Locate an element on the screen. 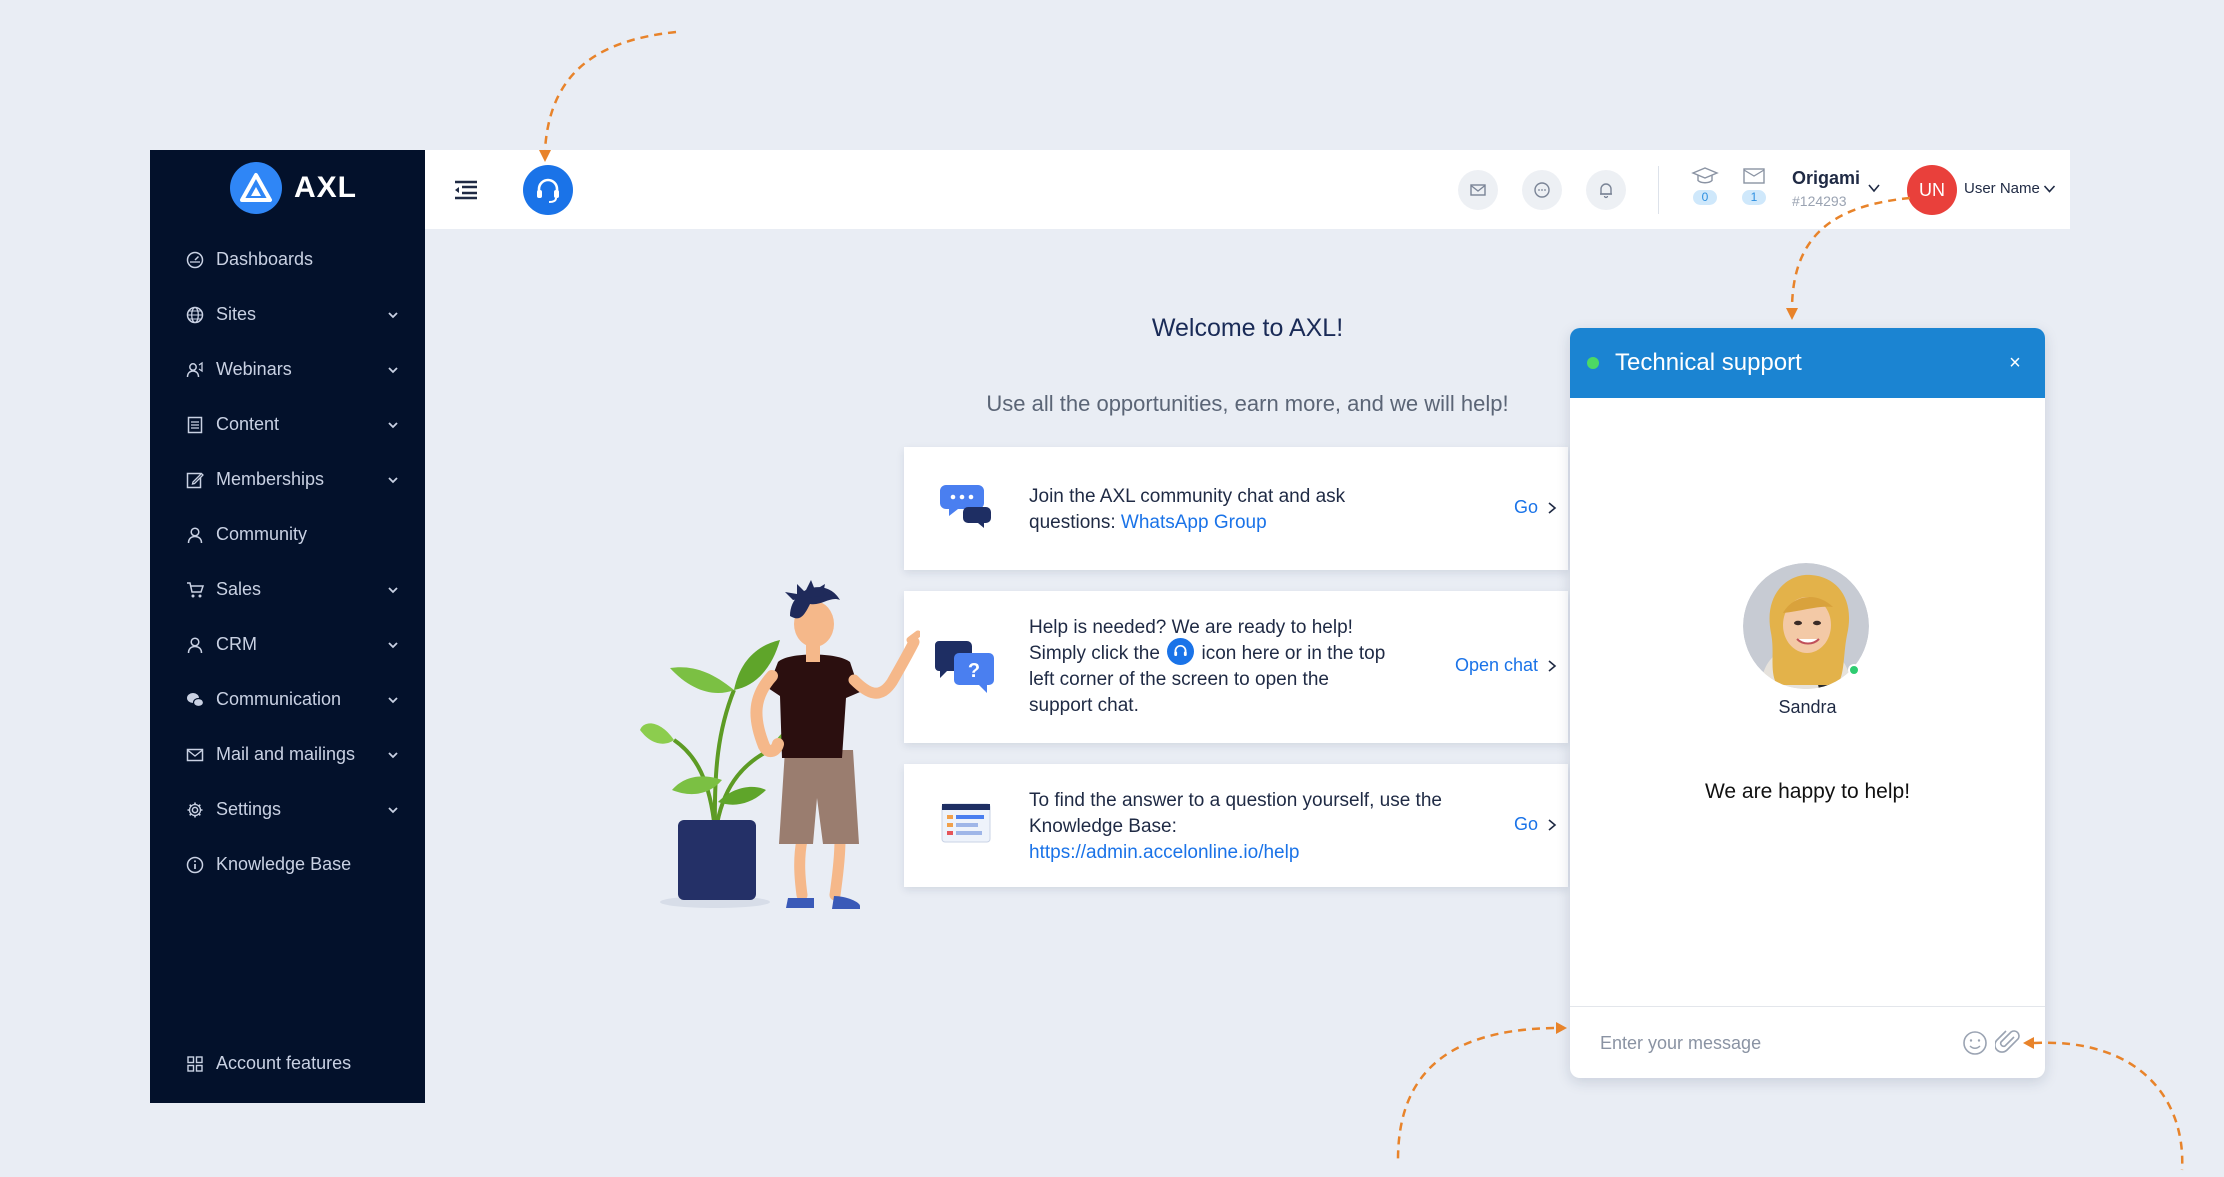 The image size is (2224, 1177). project-id: #124293 is located at coordinates (1819, 201).